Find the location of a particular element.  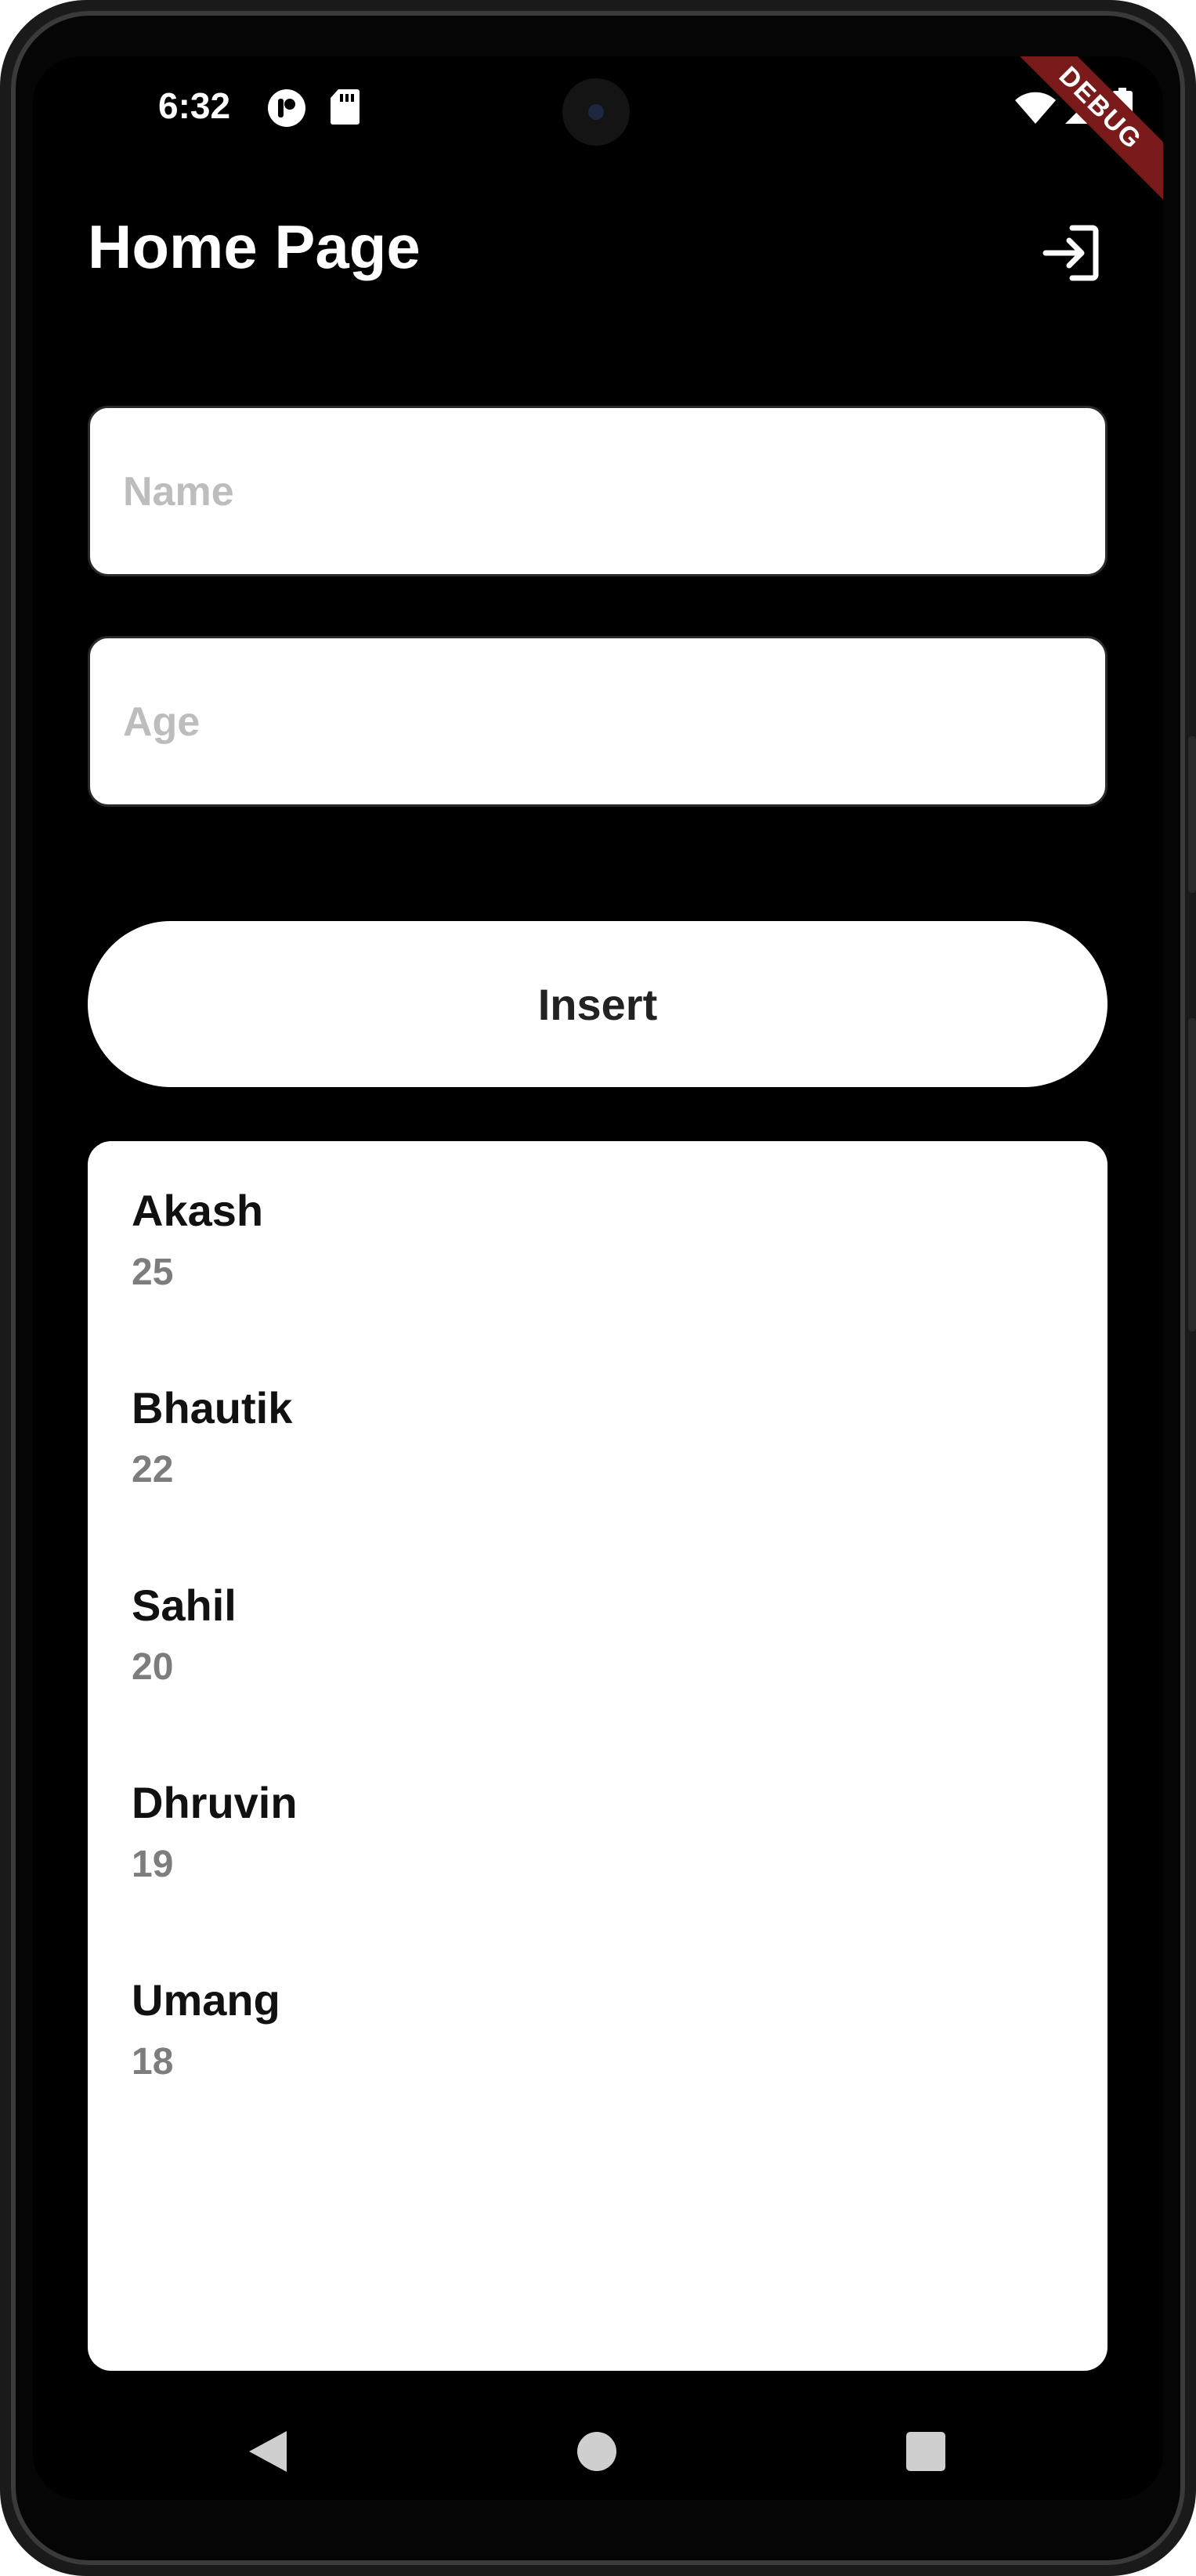

person-age: 22 is located at coordinates (153, 1469).